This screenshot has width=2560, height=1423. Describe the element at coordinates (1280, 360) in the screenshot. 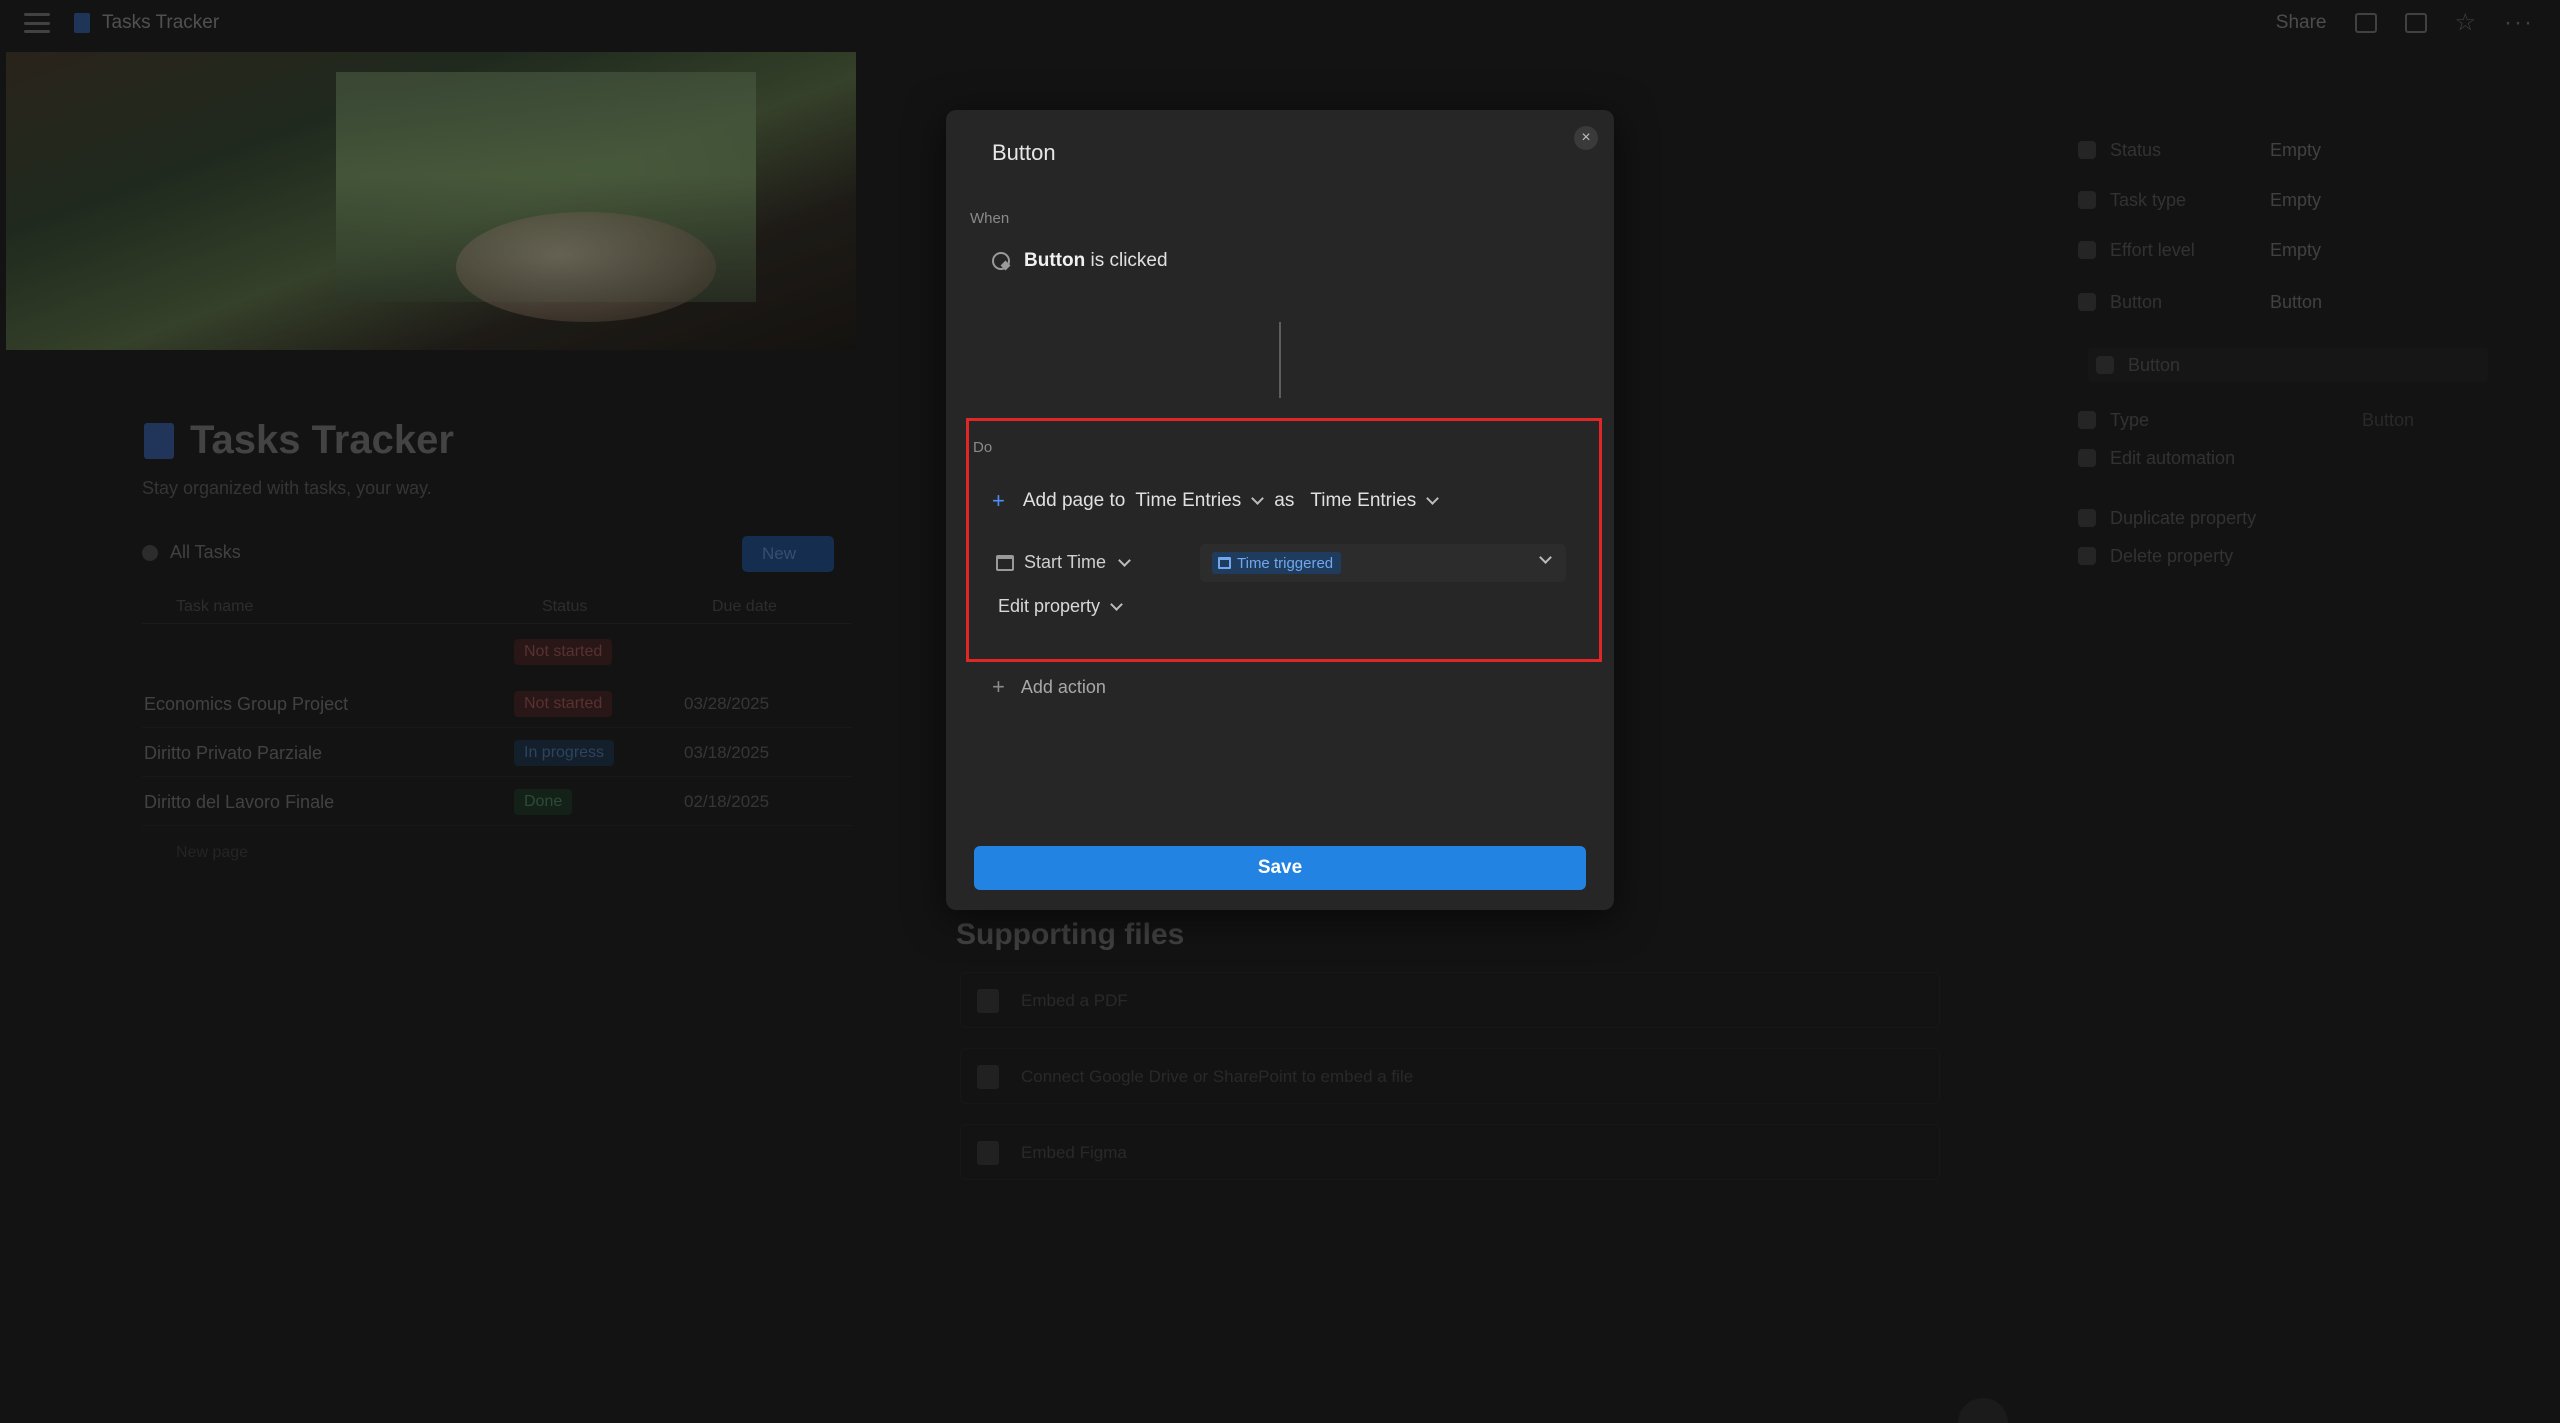

I see `step-connector-line` at that location.